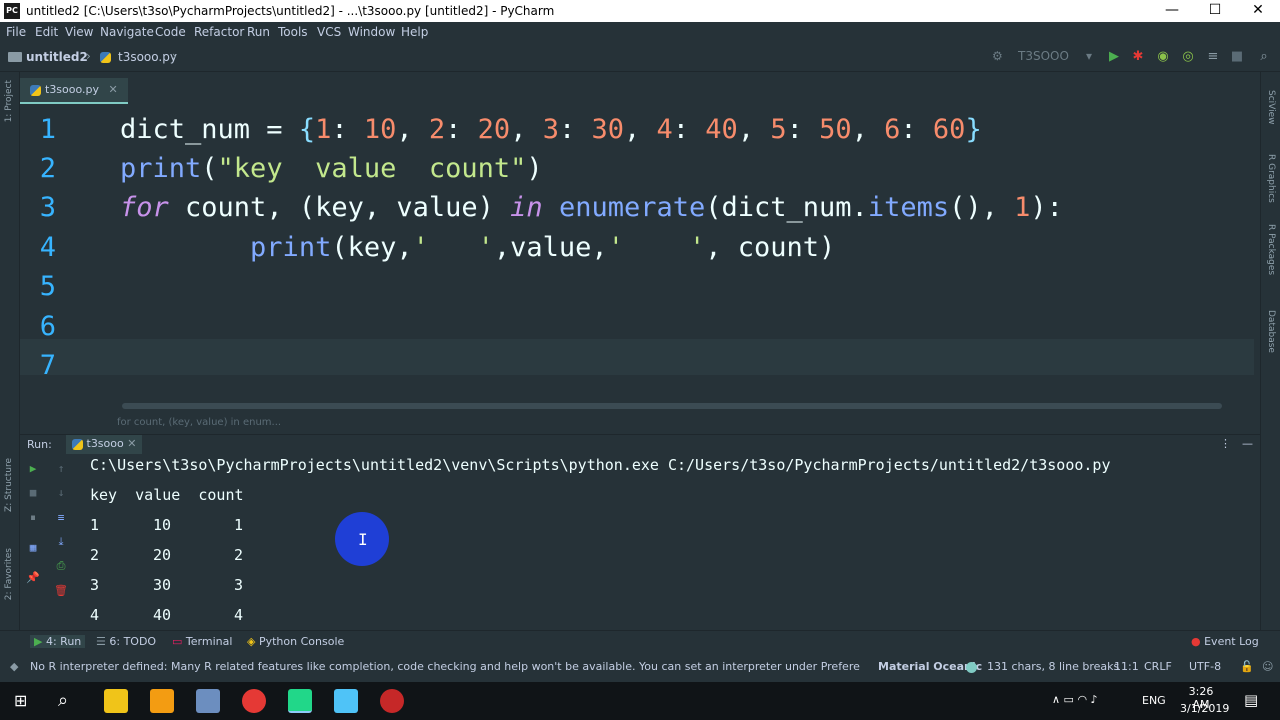 This screenshot has width=1280, height=720. I want to click on minimize-button: —, so click(1172, 11).